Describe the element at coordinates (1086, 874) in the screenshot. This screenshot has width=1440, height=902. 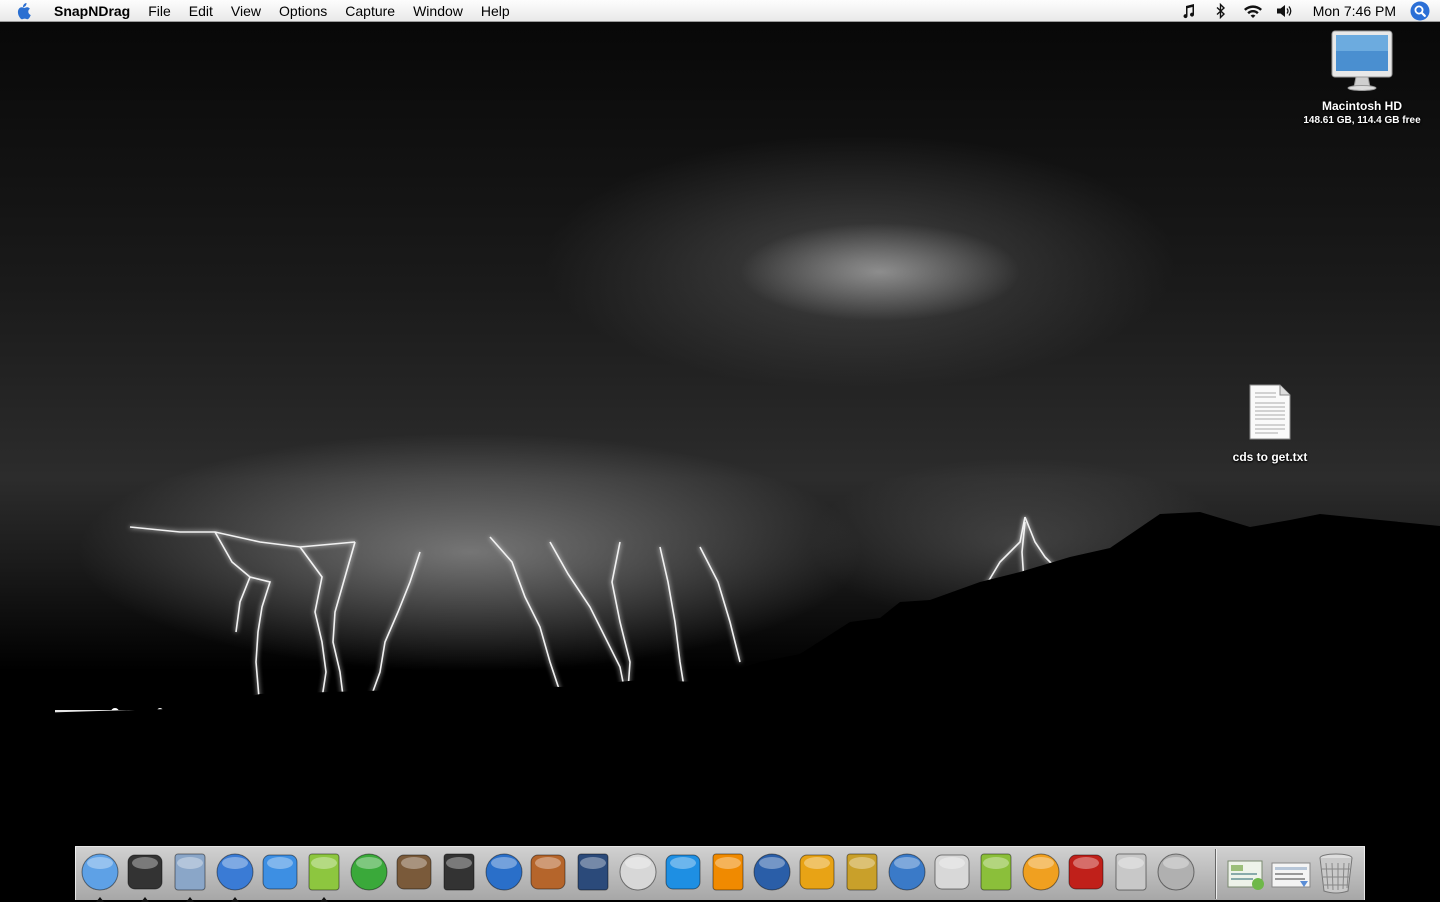
I see `photo-booth-icon` at that location.